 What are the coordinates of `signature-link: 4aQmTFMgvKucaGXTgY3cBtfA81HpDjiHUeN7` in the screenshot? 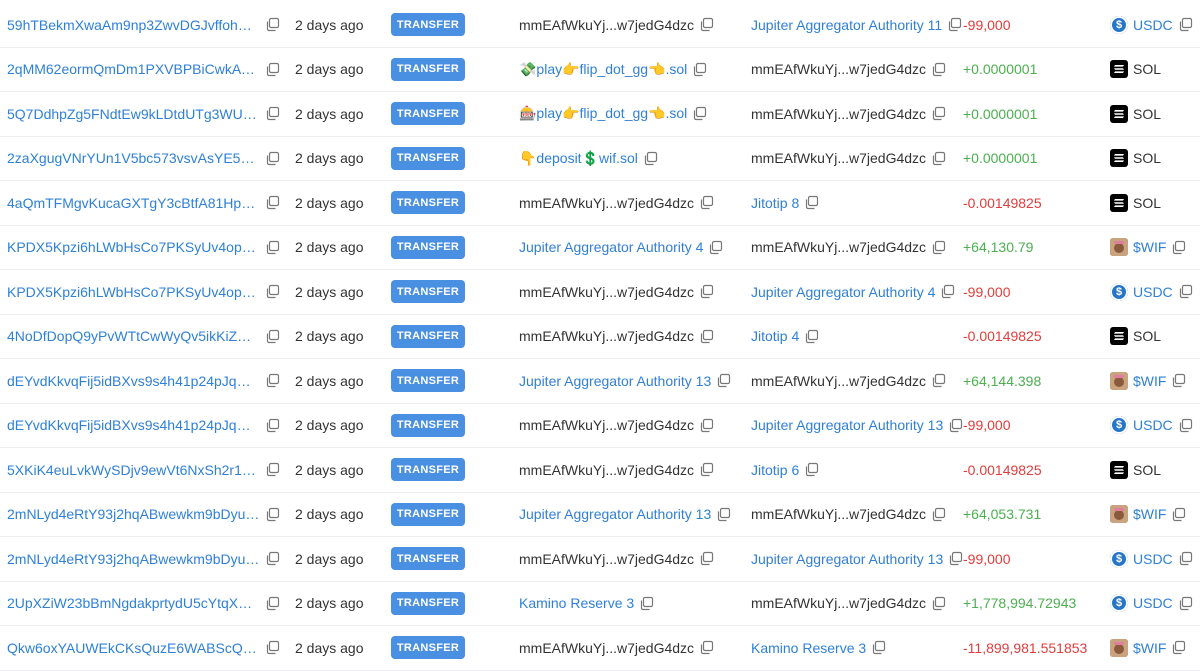 It's located at (133, 203).